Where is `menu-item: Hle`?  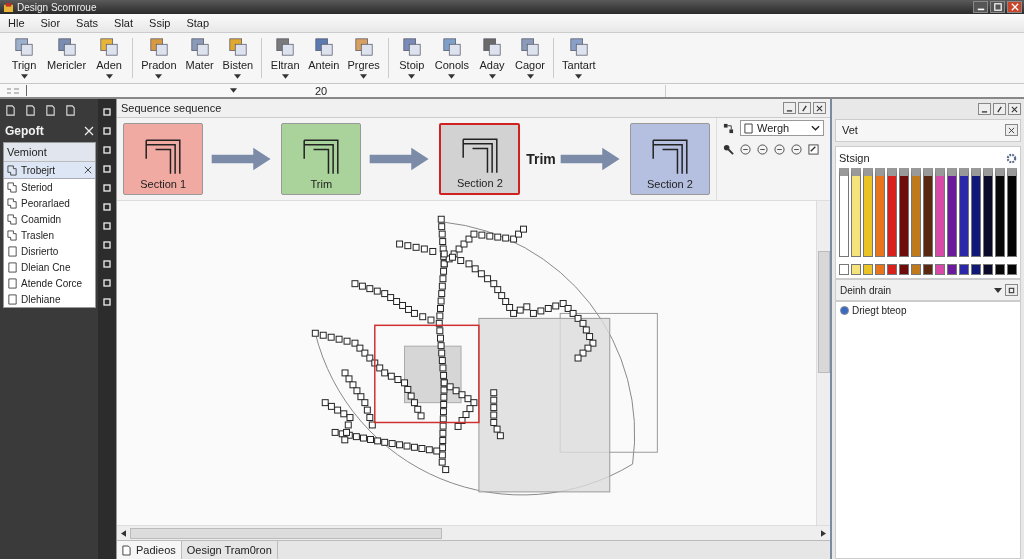
menu-item: Hle is located at coordinates (16, 23).